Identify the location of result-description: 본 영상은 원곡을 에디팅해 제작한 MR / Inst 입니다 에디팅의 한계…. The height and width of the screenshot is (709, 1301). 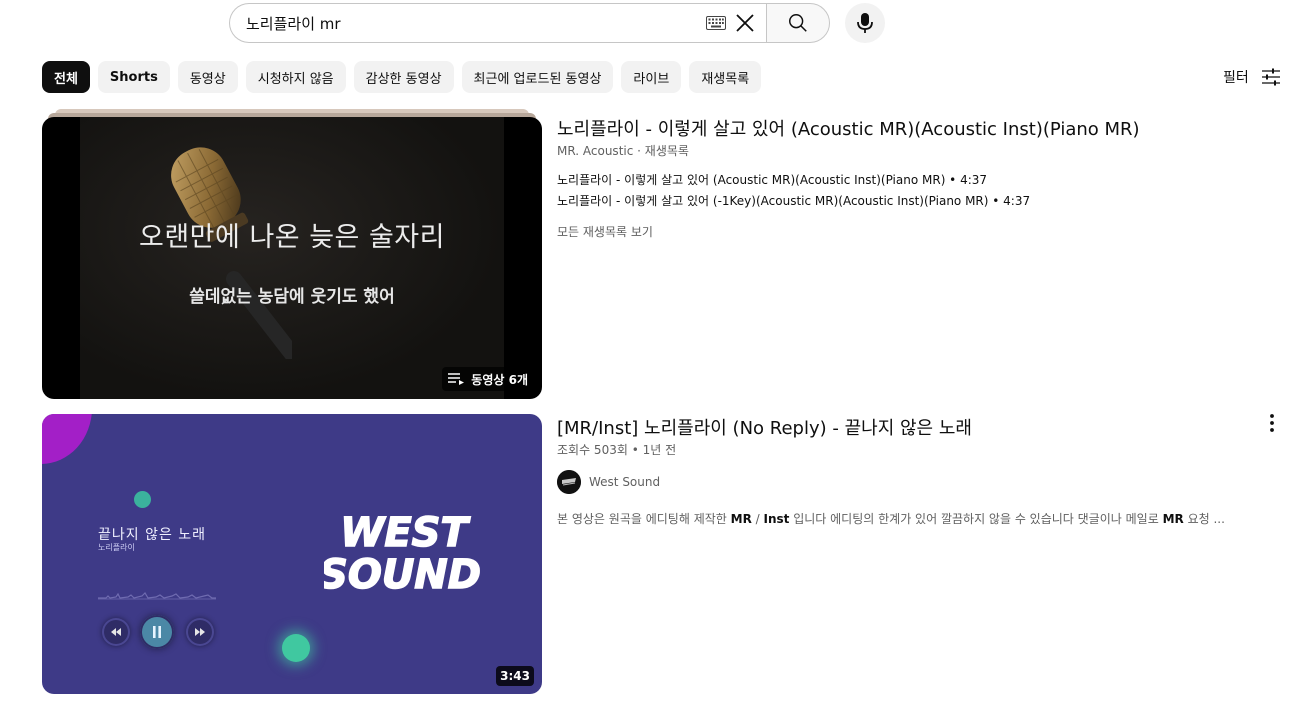
(902, 518).